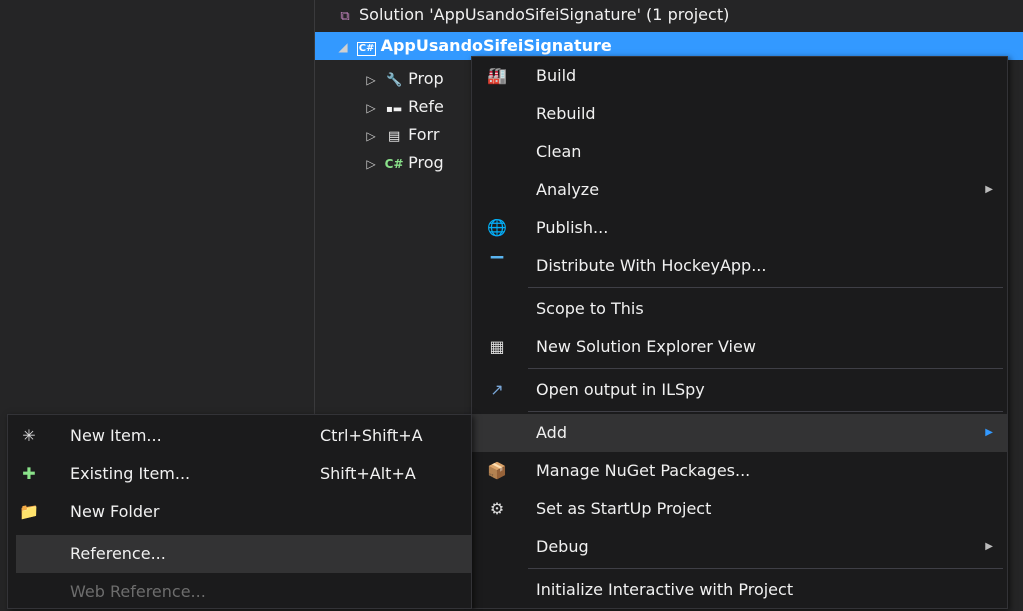 Image resolution: width=1023 pixels, height=611 pixels. I want to click on references-icon: ▪▬, so click(394, 109).